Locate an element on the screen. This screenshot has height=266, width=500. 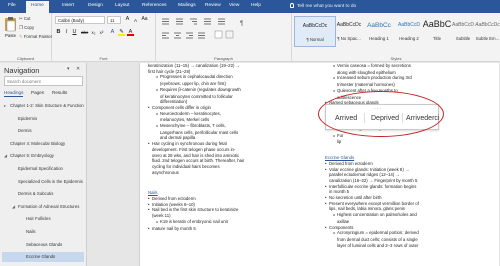
nav-heading-item: ◢ Chapter 5: Embryology is located at coordinates (43, 156).